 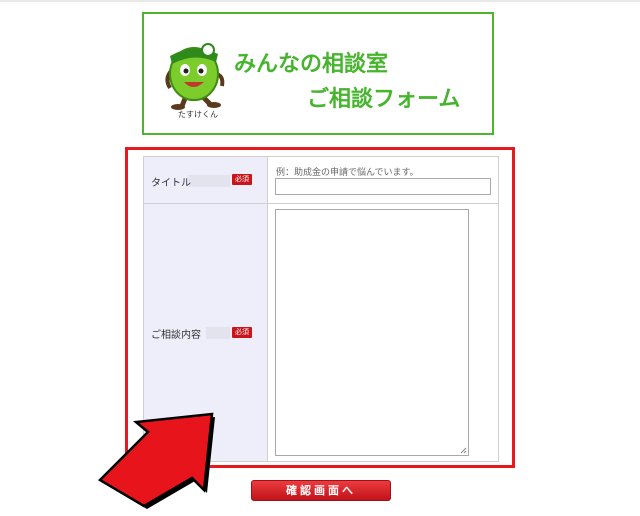 I want to click on header-banner: たすけくん みんなの相談室 ご相談フォーム, so click(x=318, y=73).